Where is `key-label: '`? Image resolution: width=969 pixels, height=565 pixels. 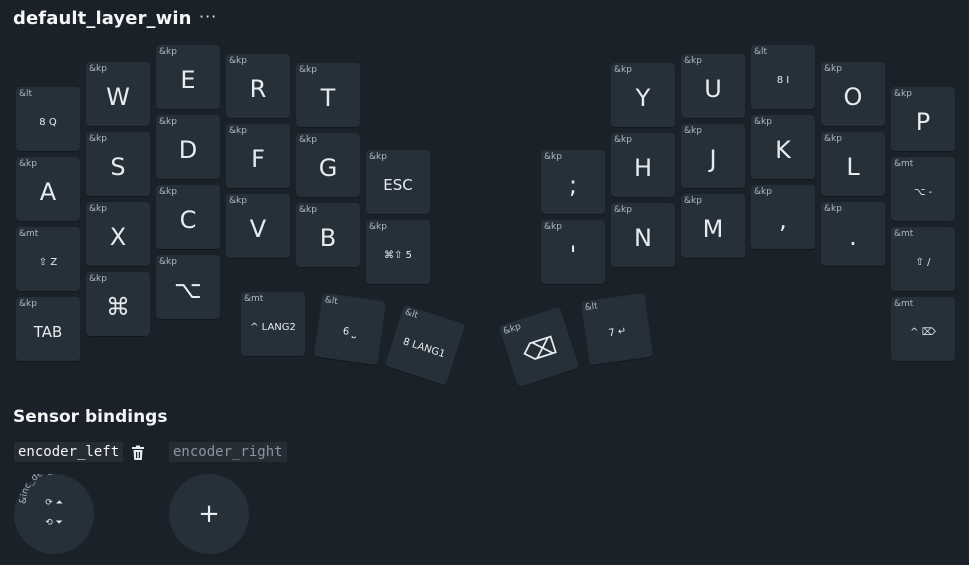 key-label: ' is located at coordinates (573, 255).